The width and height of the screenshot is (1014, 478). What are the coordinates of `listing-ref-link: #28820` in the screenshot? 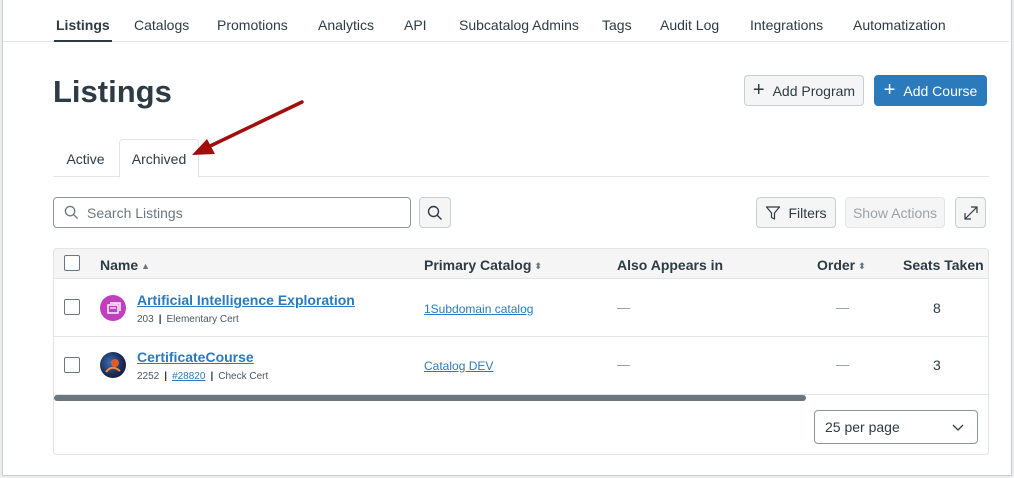 It's located at (188, 376).